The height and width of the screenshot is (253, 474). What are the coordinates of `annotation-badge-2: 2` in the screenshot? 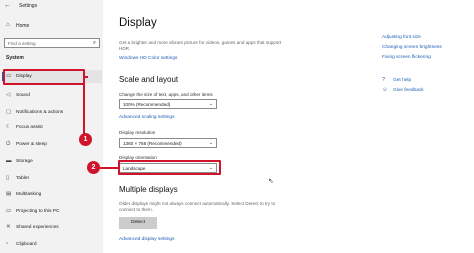 It's located at (93, 167).